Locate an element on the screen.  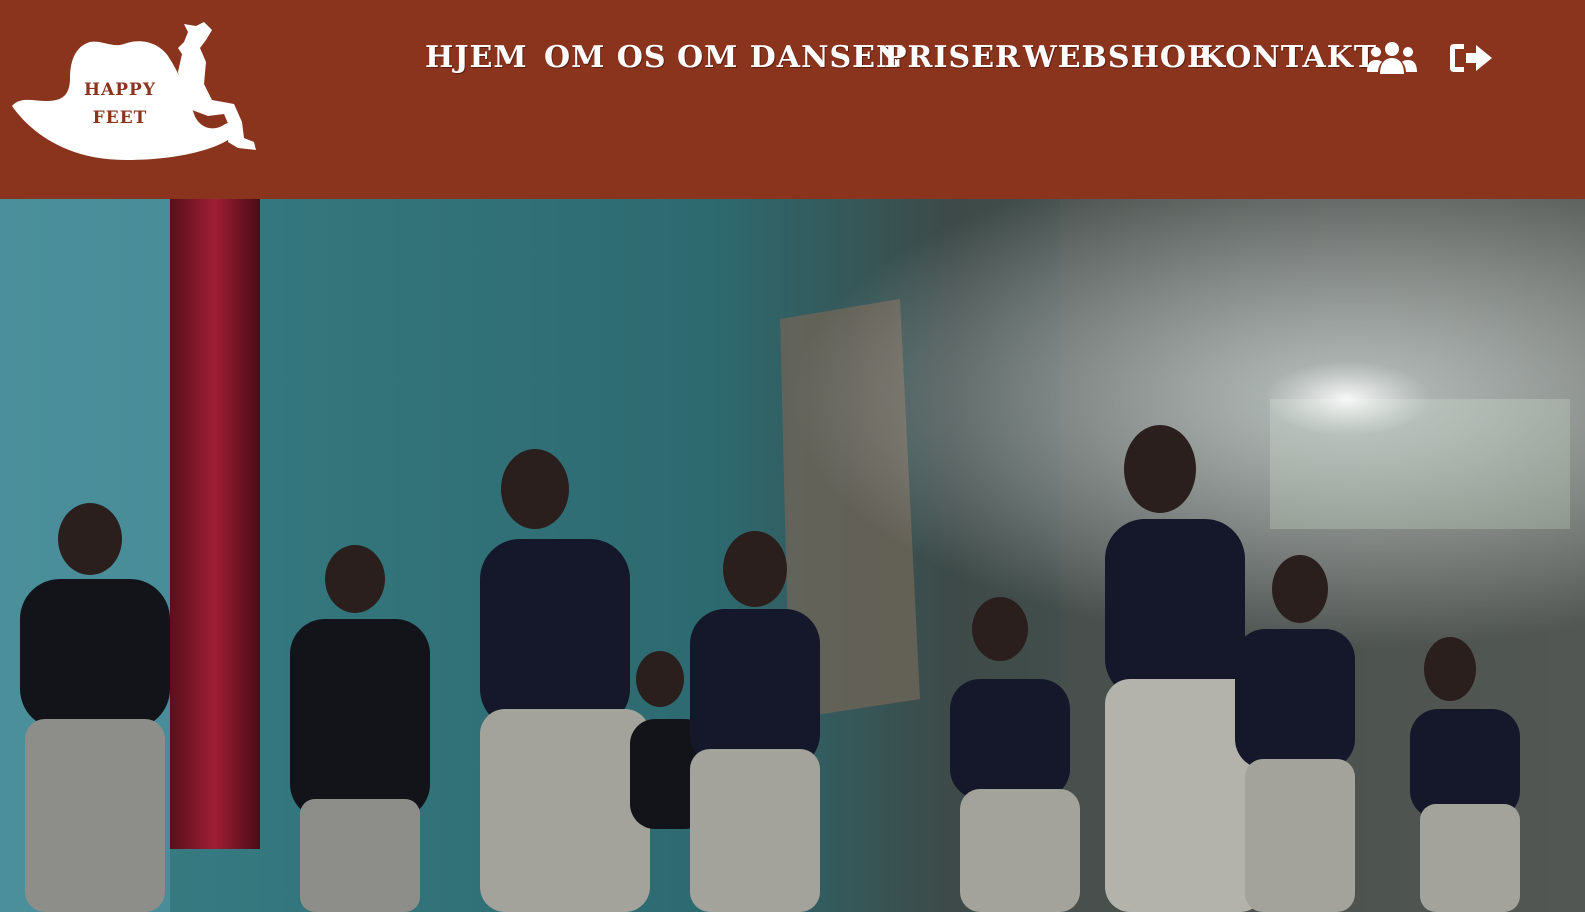
nav-webshop: WEBSHOP is located at coordinates (1117, 58).